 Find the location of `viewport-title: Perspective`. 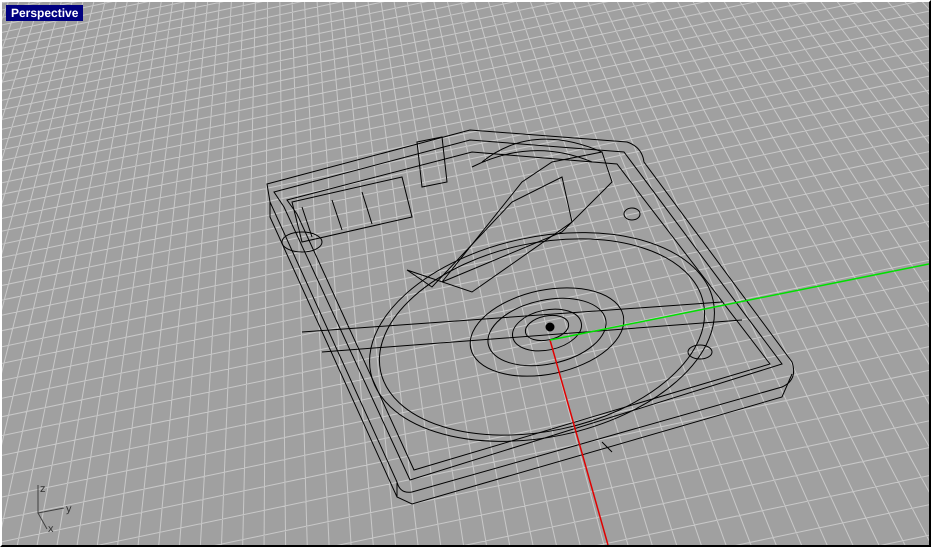

viewport-title: Perspective is located at coordinates (45, 13).